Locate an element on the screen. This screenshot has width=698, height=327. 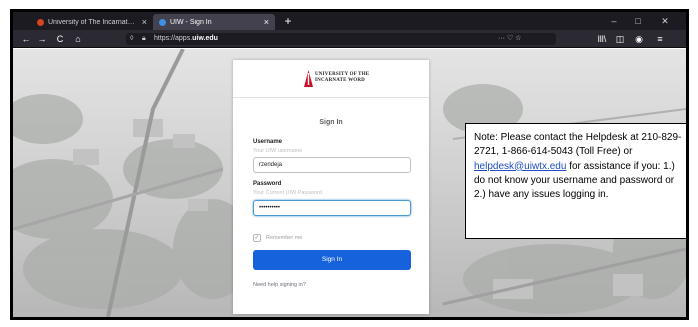
home-icon: ⌂ is located at coordinates (78, 39).